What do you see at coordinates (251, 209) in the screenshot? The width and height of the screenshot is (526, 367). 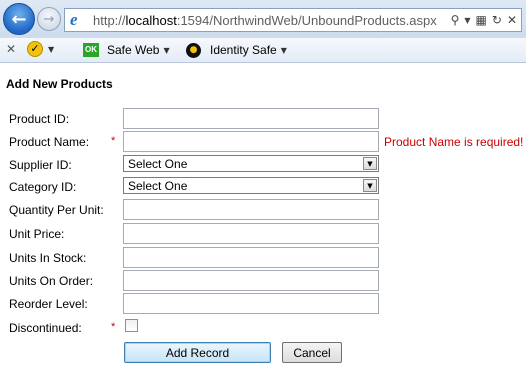 I see `quantity-per-unit-input` at bounding box center [251, 209].